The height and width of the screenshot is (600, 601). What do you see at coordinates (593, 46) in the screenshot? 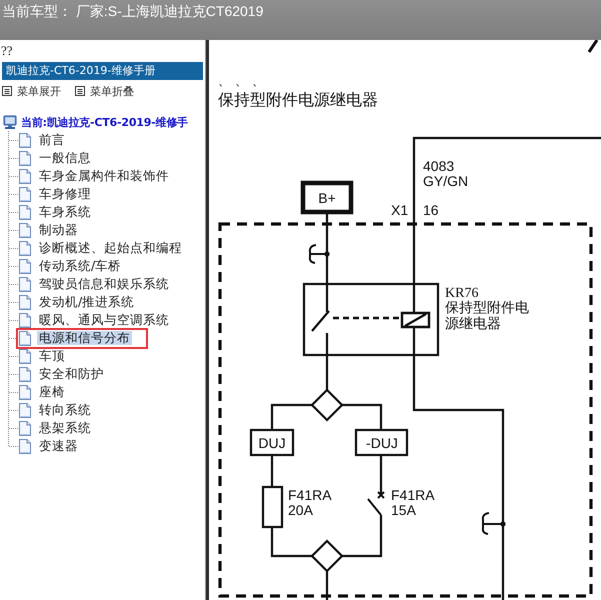
I see `slash-mark` at bounding box center [593, 46].